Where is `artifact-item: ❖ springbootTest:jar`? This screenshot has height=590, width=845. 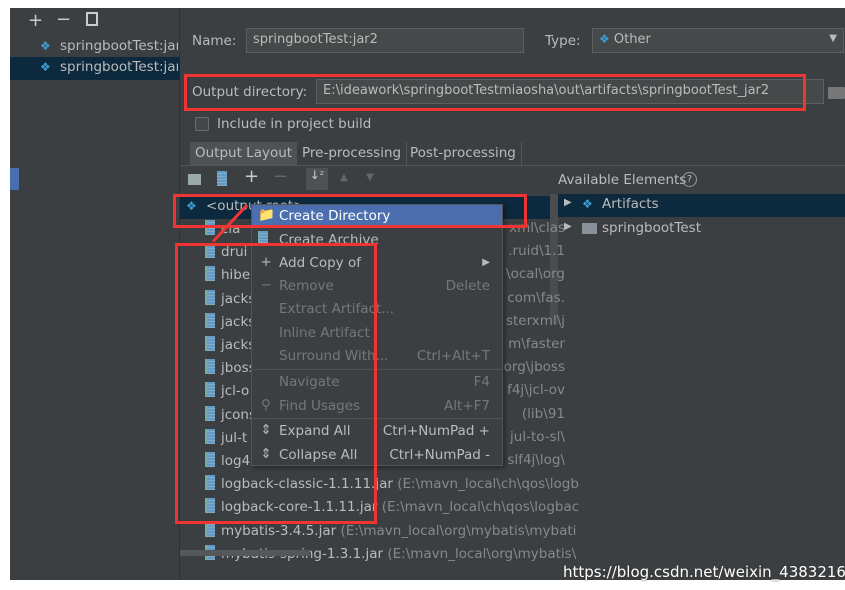
artifact-item: ❖ springbootTest:jar is located at coordinates (95, 47).